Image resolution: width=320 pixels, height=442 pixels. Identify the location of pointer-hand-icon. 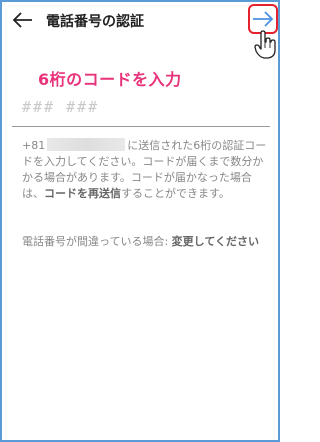
(265, 45).